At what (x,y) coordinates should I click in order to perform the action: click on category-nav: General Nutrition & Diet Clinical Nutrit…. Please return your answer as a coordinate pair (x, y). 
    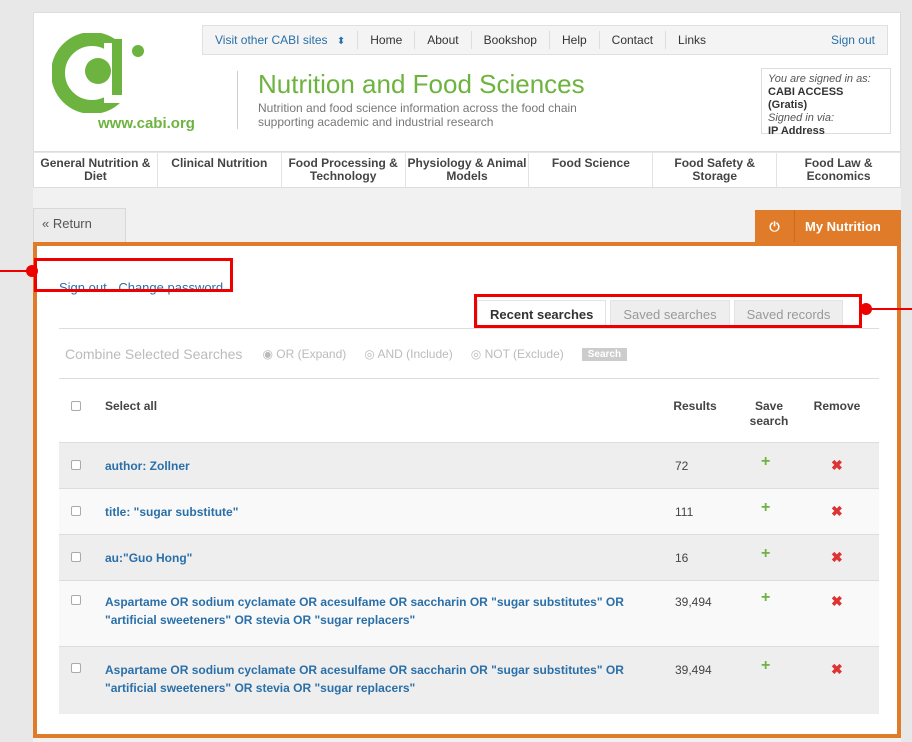
    Looking at the image, I should click on (467, 170).